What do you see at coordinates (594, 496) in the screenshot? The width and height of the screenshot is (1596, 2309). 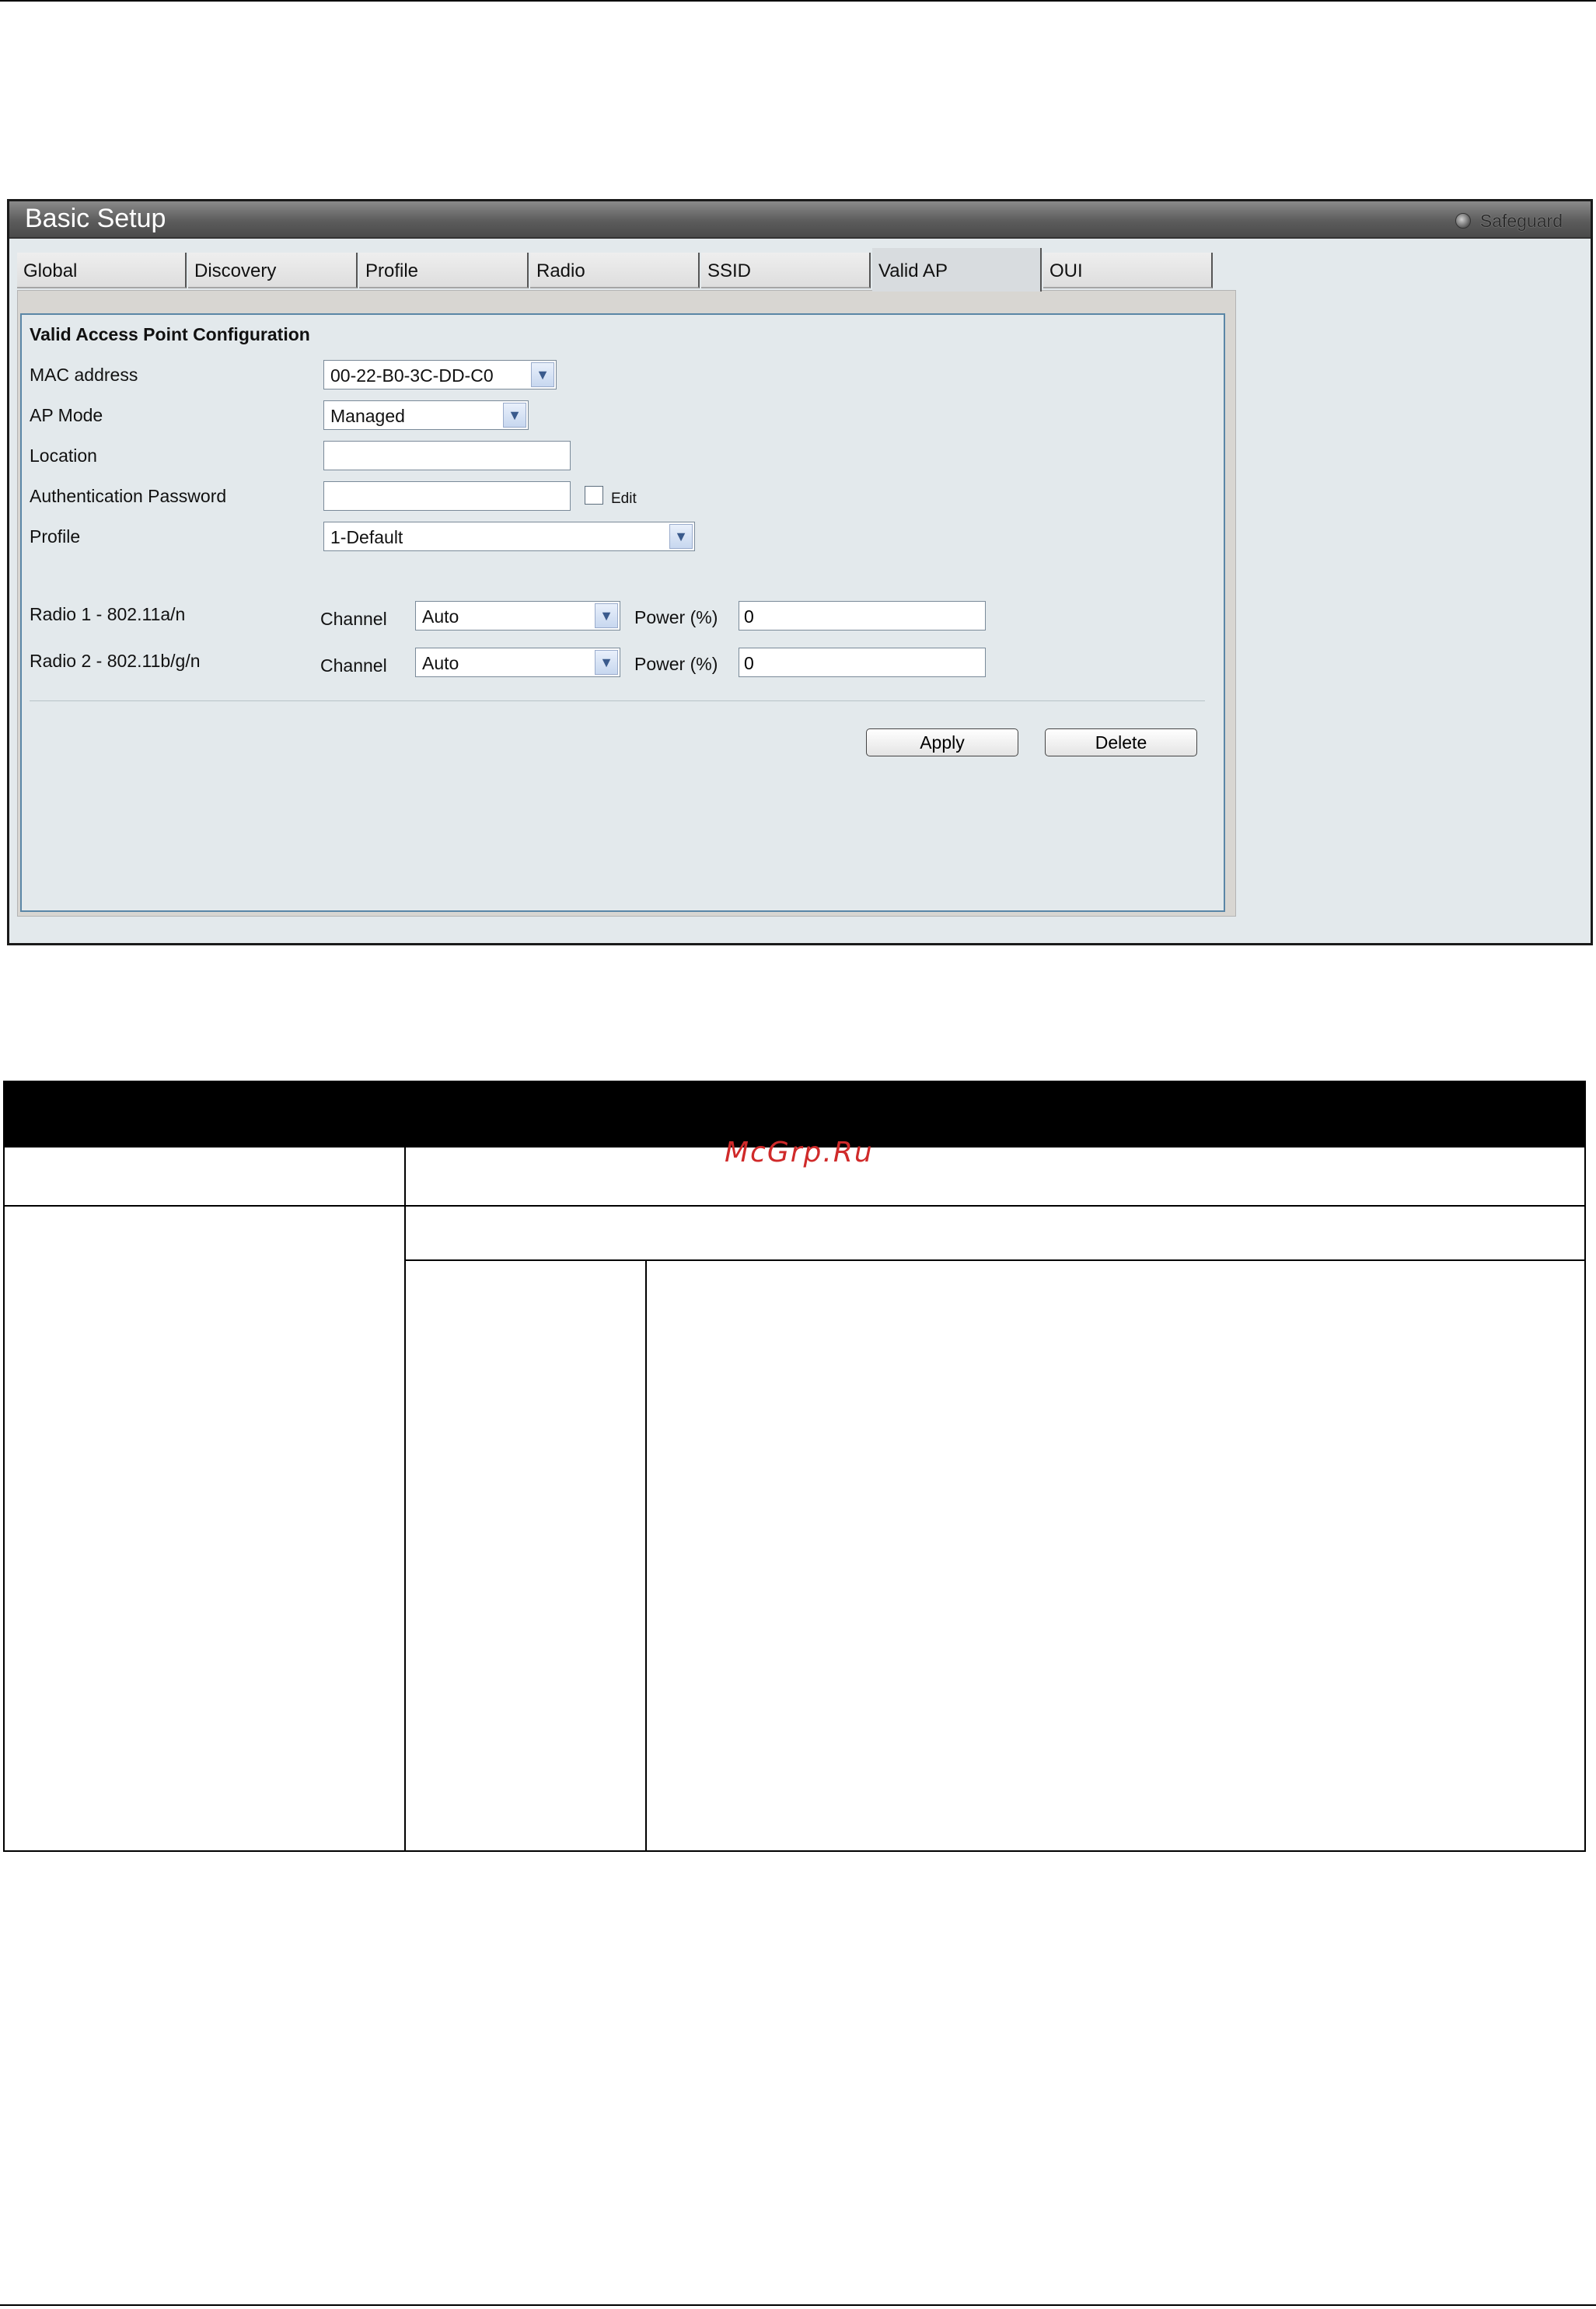 I see `edit-checkbox` at bounding box center [594, 496].